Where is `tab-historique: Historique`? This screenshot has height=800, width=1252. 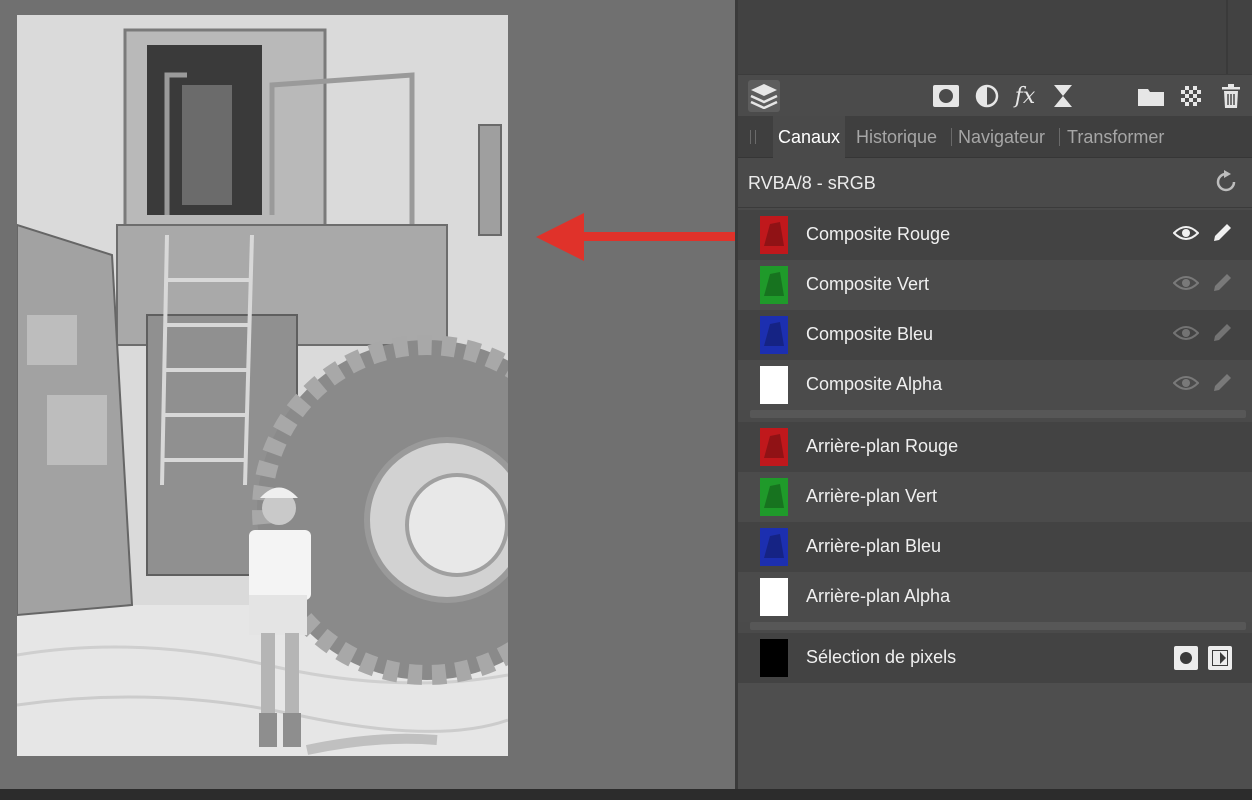
tab-historique: Historique is located at coordinates (896, 137).